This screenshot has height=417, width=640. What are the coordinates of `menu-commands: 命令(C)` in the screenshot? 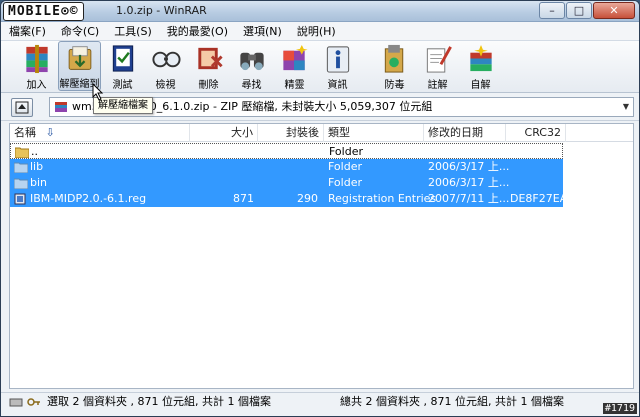 It's located at (80, 31).